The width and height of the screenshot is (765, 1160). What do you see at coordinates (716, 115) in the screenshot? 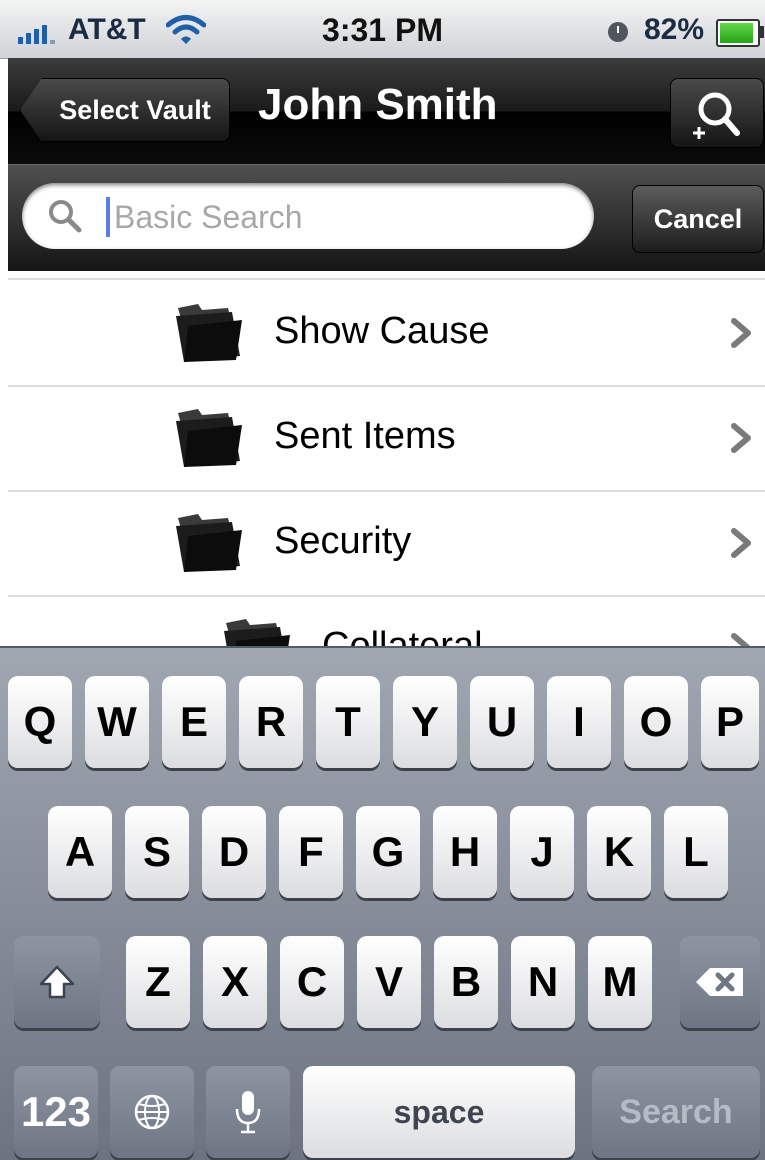
I see `search-person-icon` at bounding box center [716, 115].